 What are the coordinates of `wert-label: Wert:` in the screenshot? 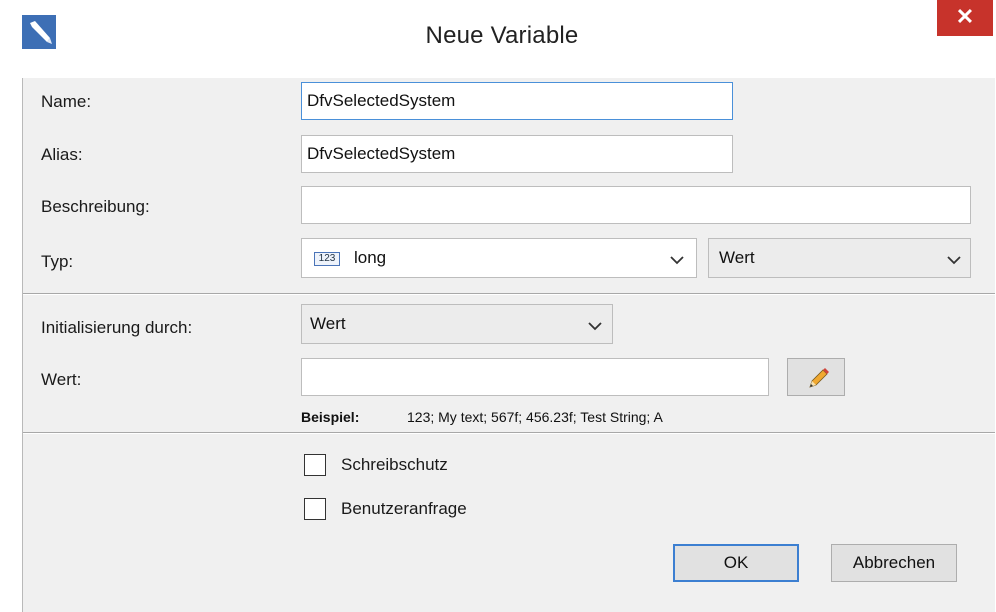 It's located at (61, 379).